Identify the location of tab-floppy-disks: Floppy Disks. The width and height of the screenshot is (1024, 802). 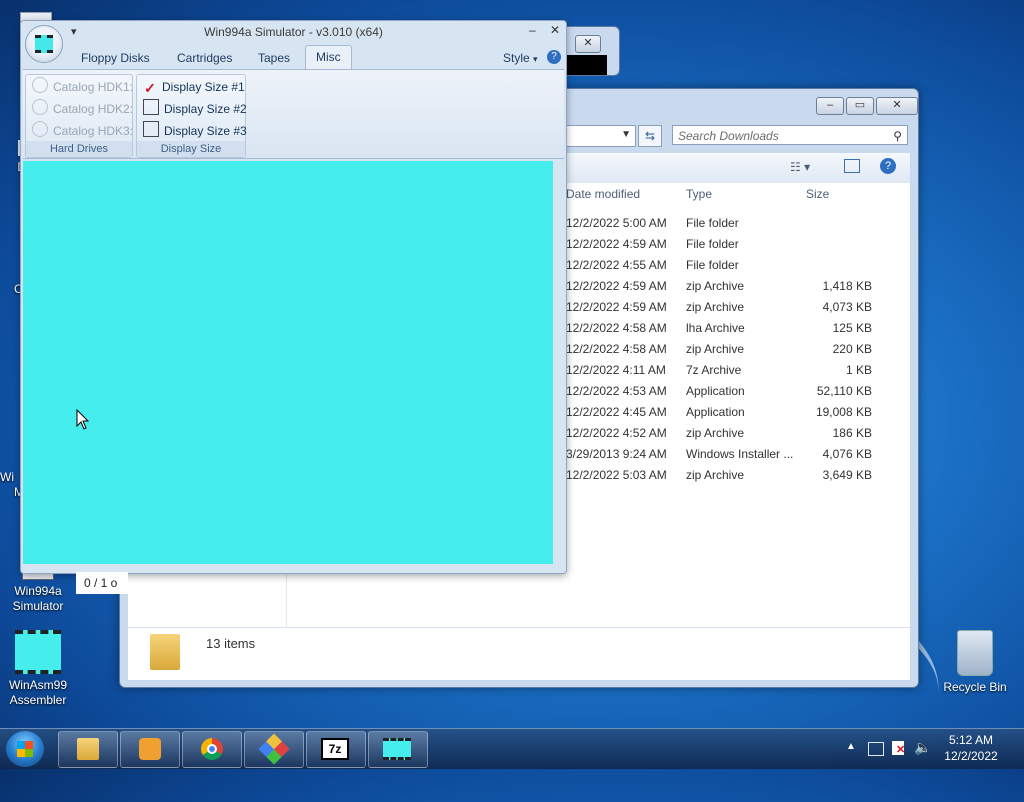
(115, 58).